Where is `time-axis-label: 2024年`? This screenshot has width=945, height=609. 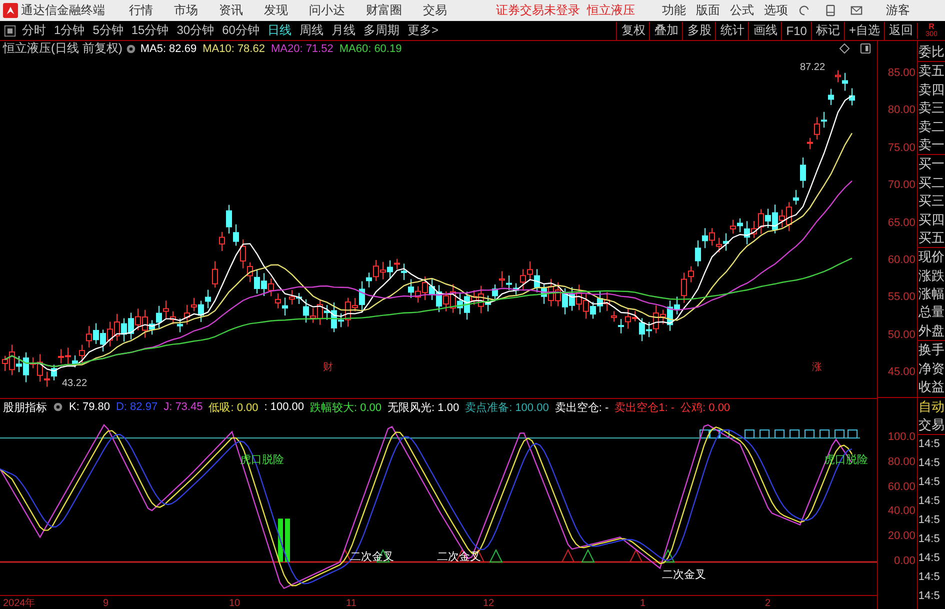 time-axis-label: 2024年 is located at coordinates (19, 603).